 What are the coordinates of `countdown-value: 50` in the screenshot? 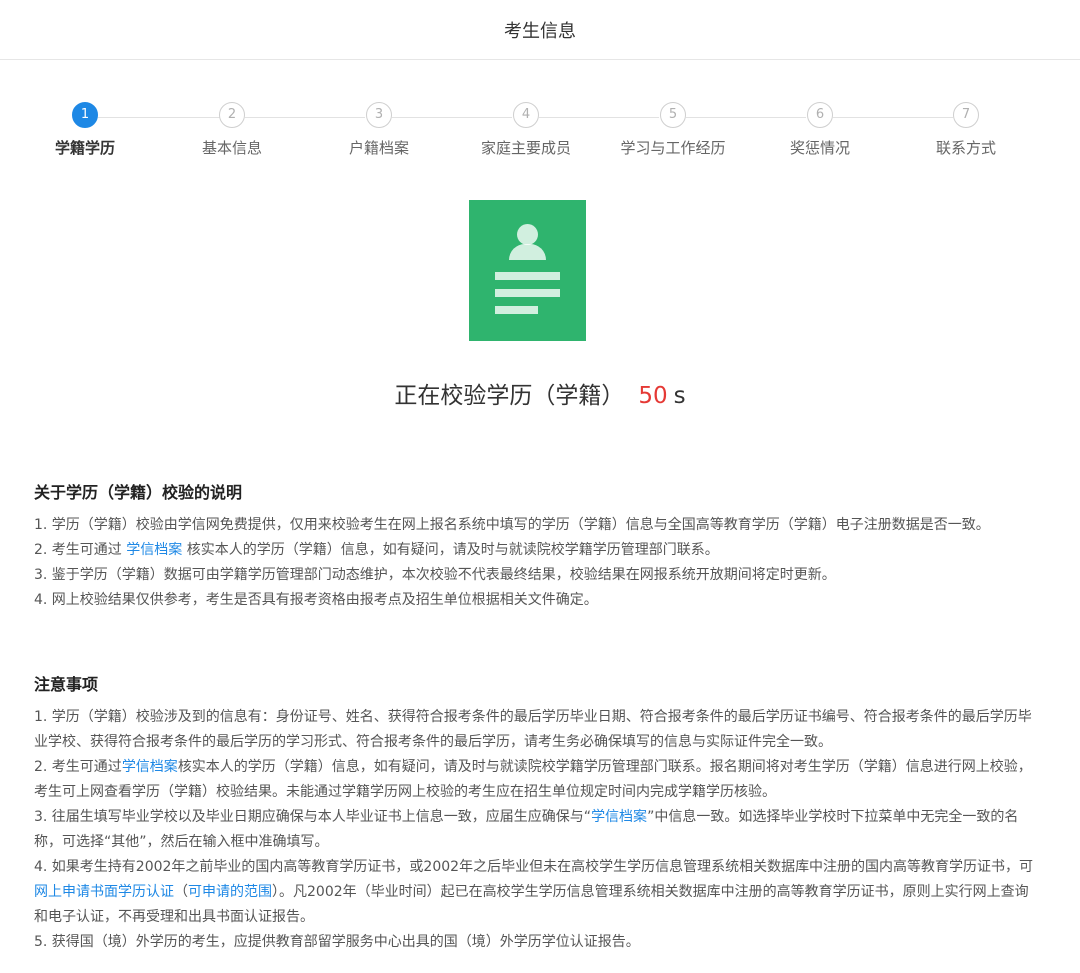 It's located at (653, 396).